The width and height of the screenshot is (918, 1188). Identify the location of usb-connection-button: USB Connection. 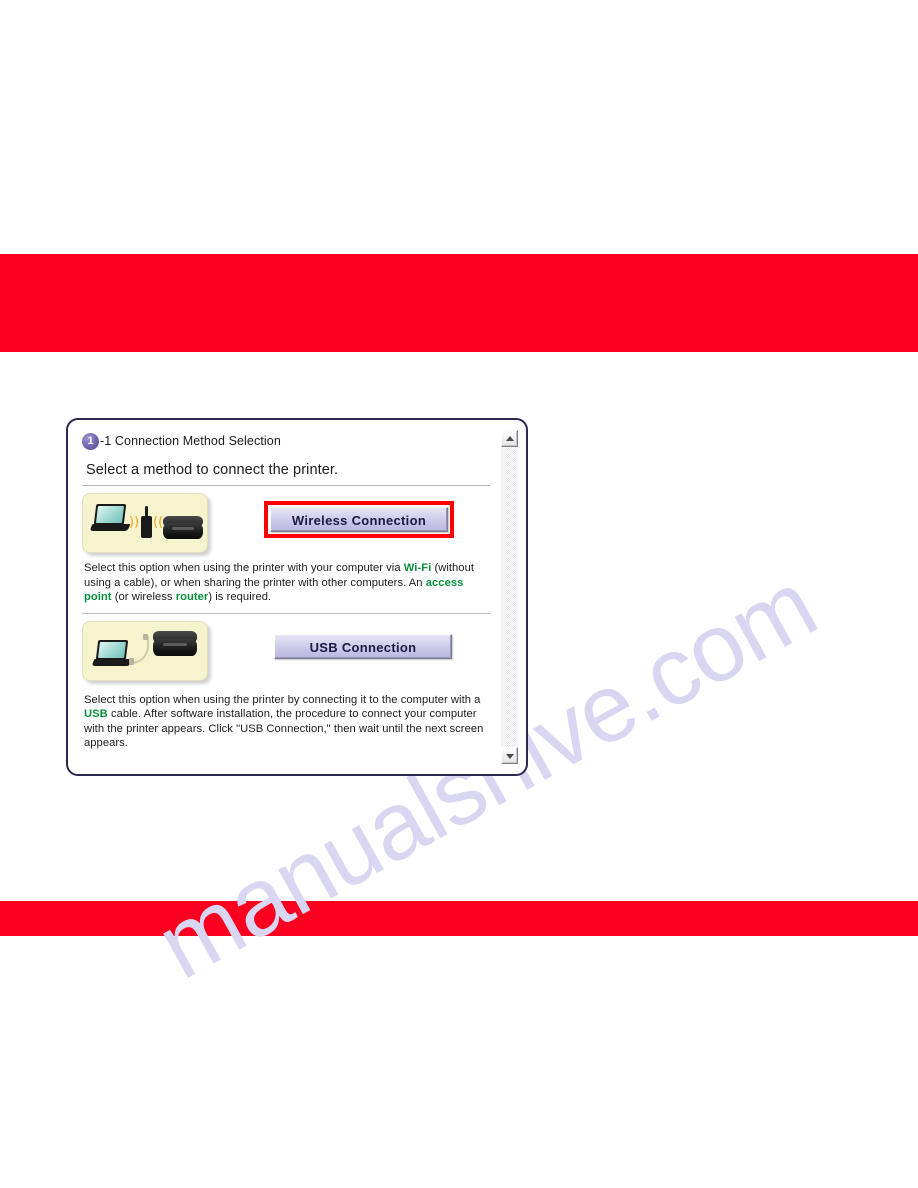
(363, 646).